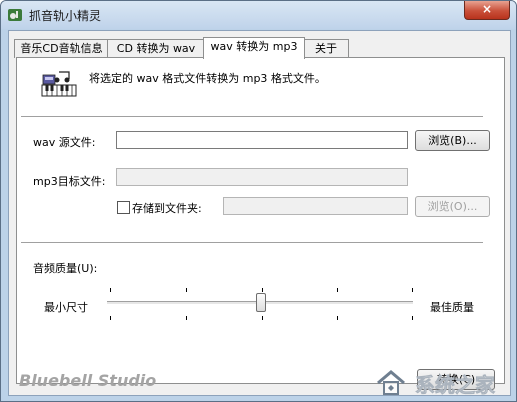  What do you see at coordinates (123, 207) in the screenshot?
I see `save-to-folder-checkbox` at bounding box center [123, 207].